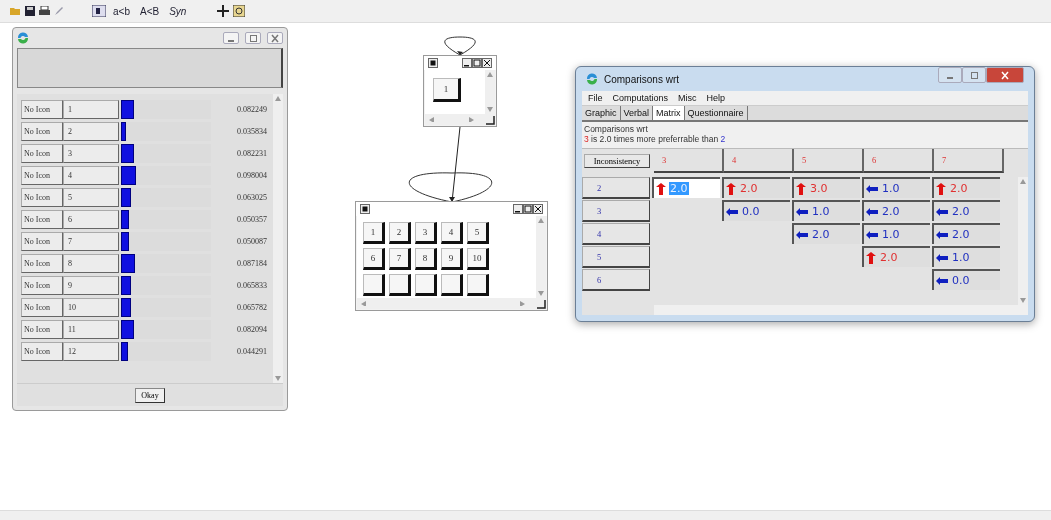 Image resolution: width=1051 pixels, height=520 pixels. What do you see at coordinates (595, 98) in the screenshot?
I see `menu-item: File` at bounding box center [595, 98].